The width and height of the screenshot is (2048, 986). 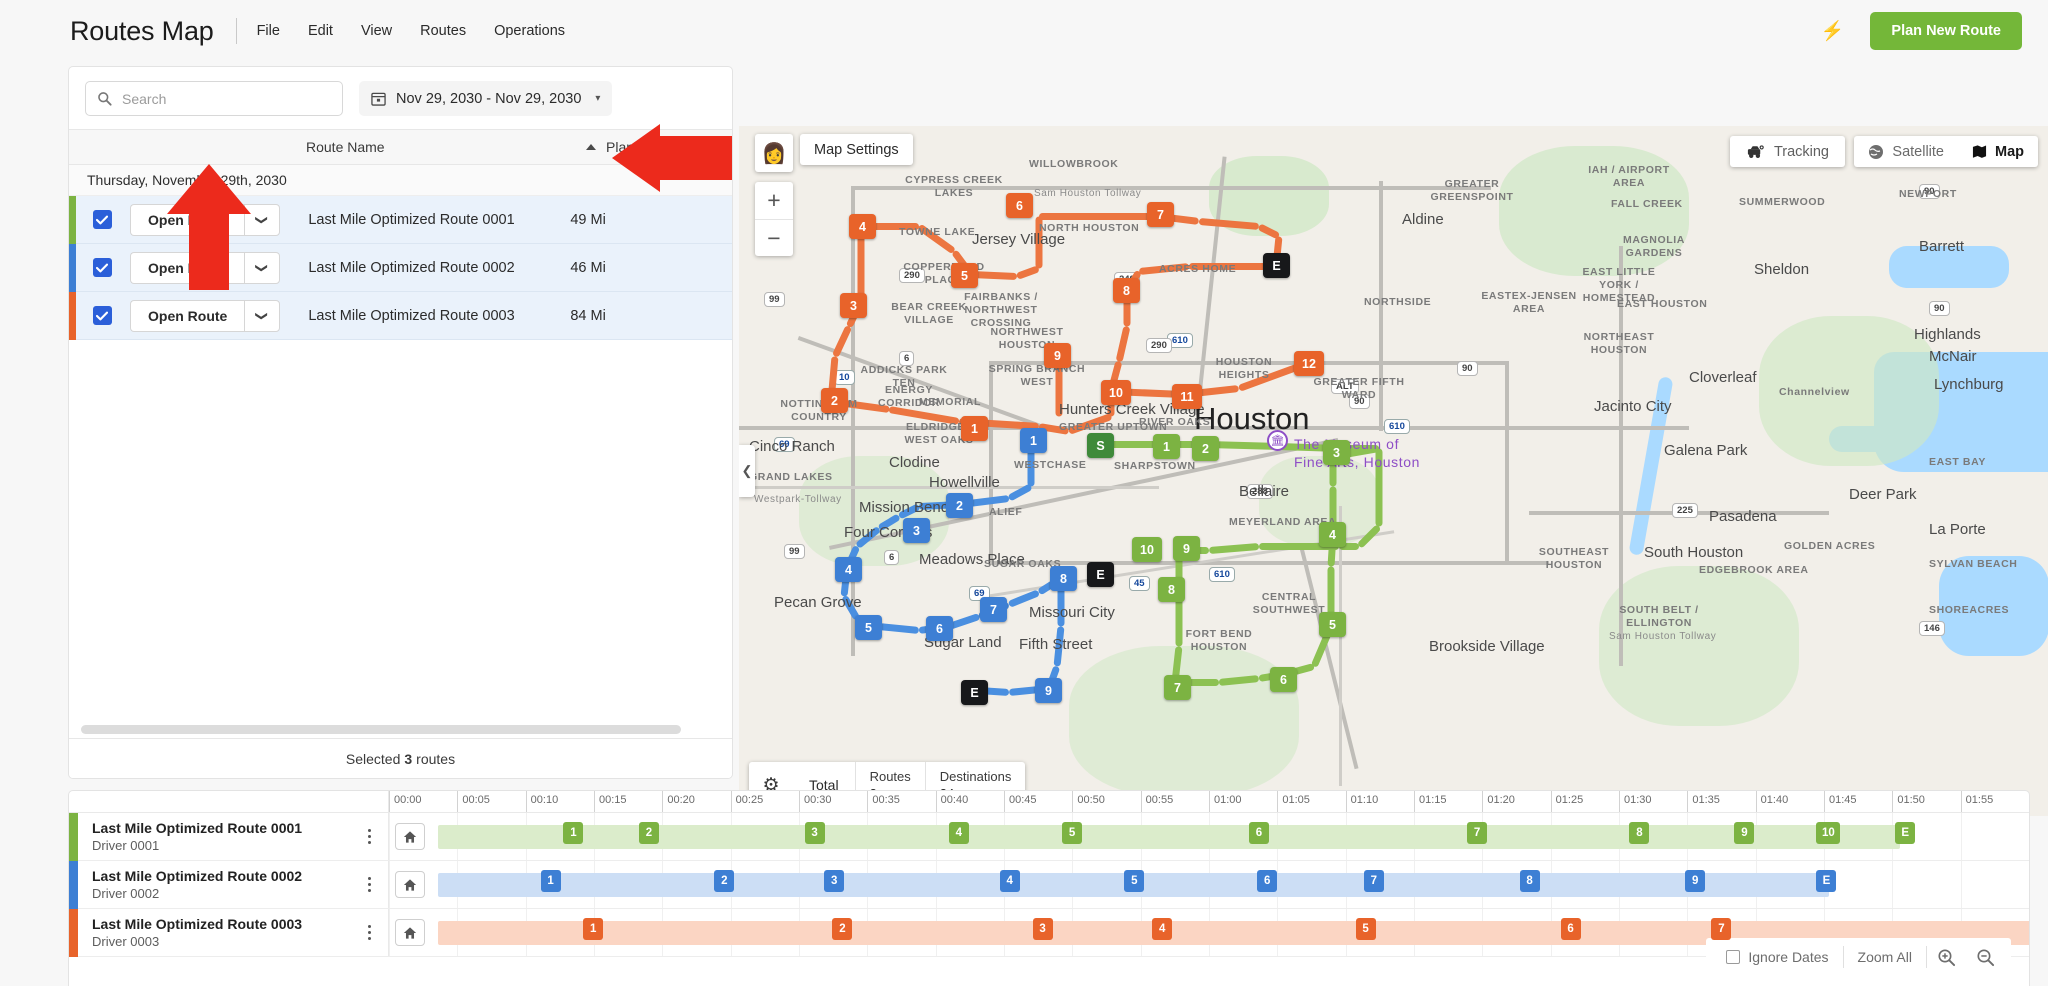 What do you see at coordinates (1833, 31) in the screenshot?
I see `lightning-bolt-icon: ⚡` at bounding box center [1833, 31].